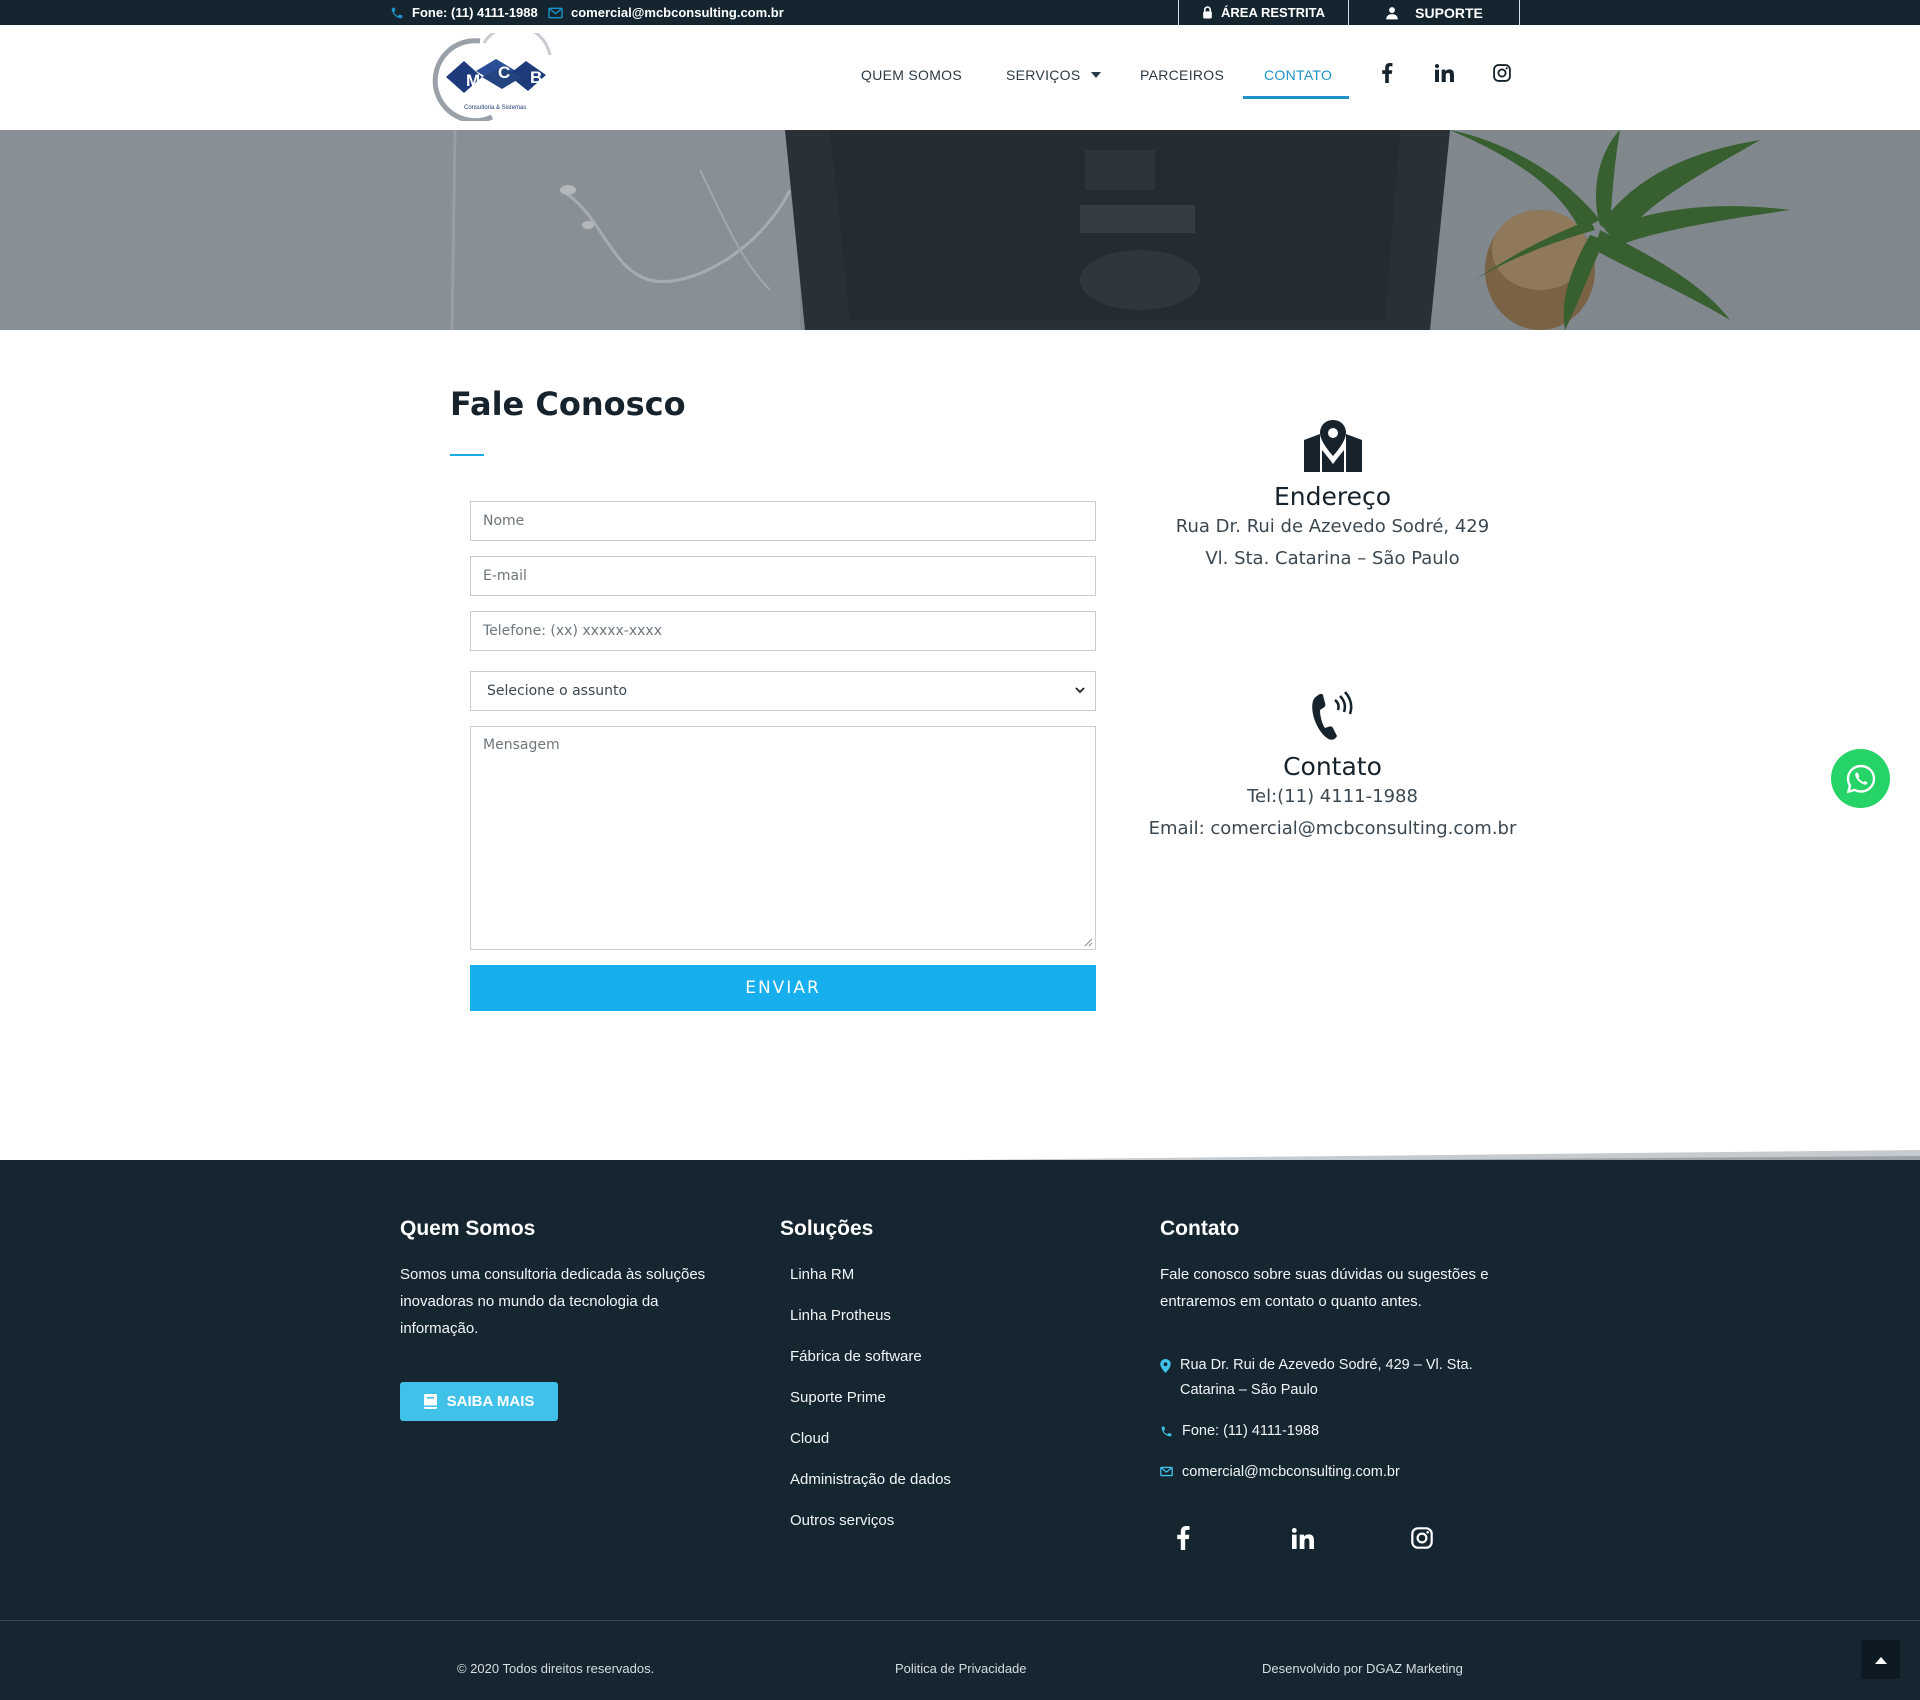  I want to click on message-textarea: Mensagem, so click(783, 838).